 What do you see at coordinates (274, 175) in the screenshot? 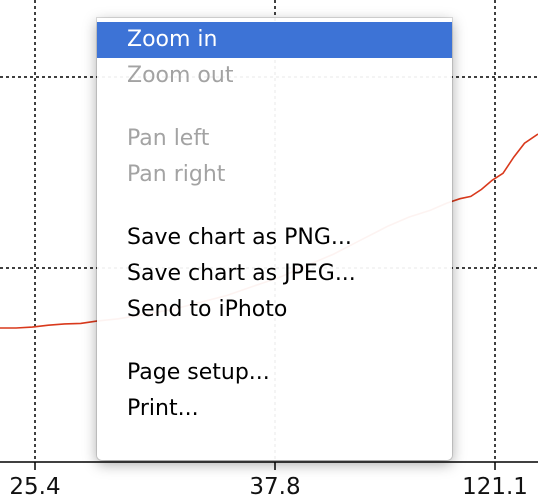
I see `menu-item-pan-right: Pan right` at bounding box center [274, 175].